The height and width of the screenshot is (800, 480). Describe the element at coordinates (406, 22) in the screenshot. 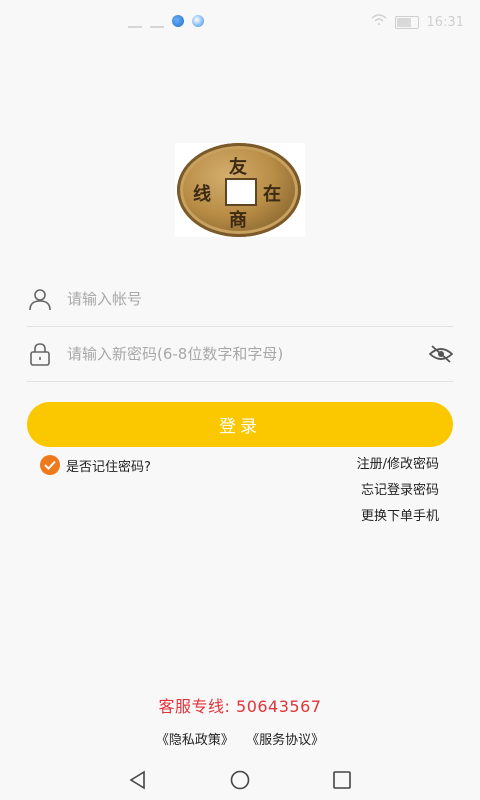

I see `battery-icon` at that location.